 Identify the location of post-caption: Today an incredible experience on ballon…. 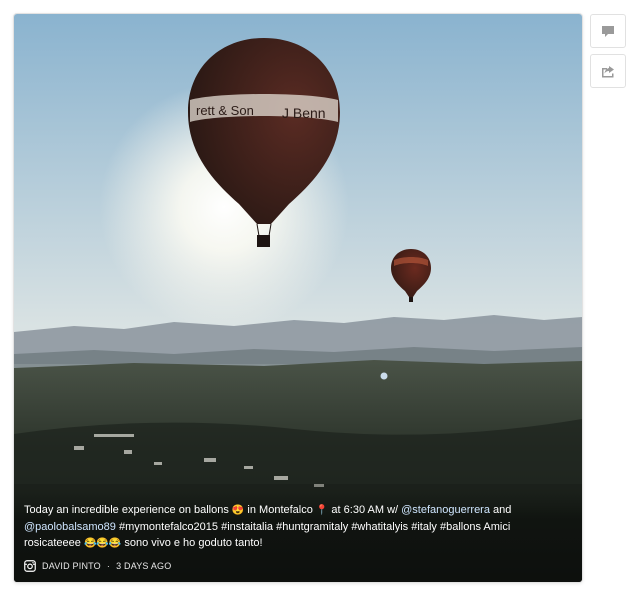
(298, 537).